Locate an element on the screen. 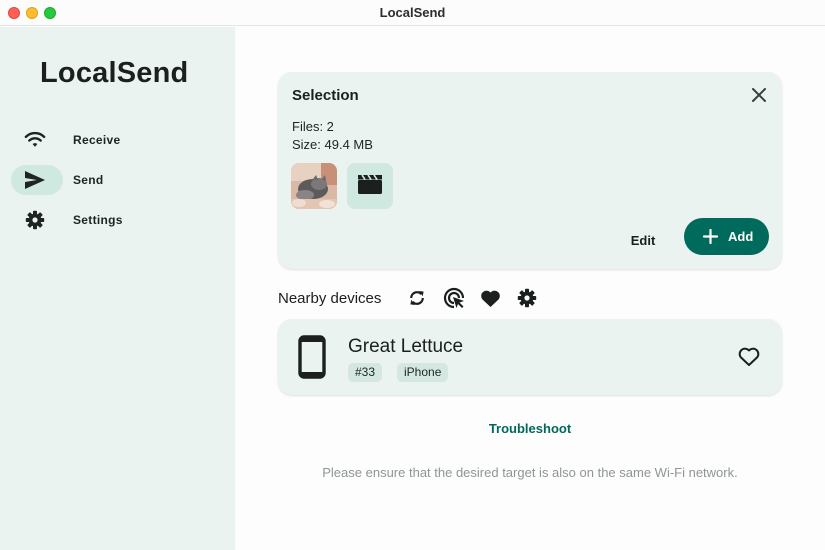 The width and height of the screenshot is (825, 550). plus-icon is located at coordinates (710, 236).